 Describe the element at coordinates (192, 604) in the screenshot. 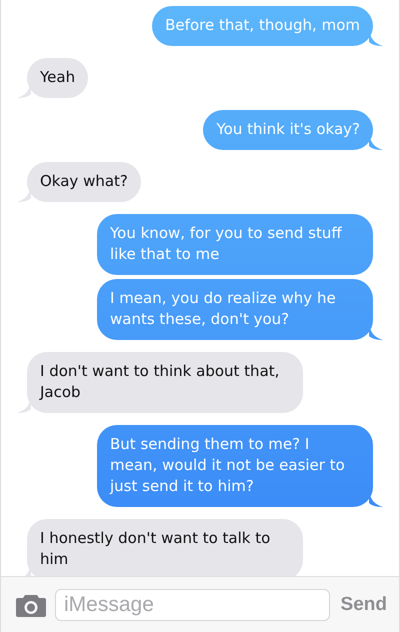

I see `message-field: iMessage` at that location.